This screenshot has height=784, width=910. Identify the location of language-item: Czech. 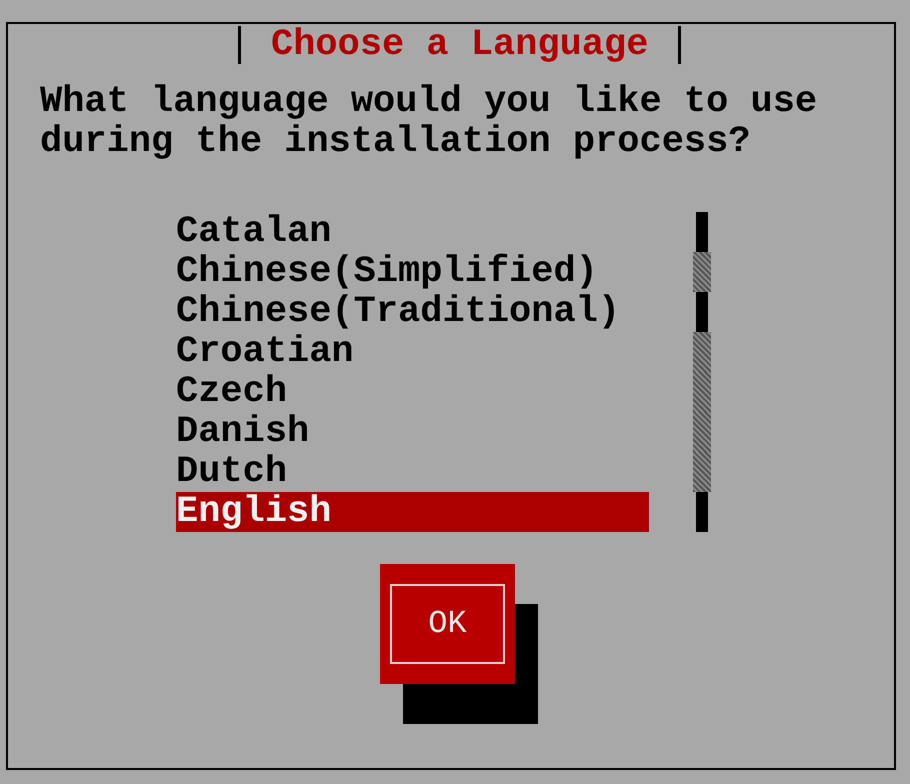
(412, 392).